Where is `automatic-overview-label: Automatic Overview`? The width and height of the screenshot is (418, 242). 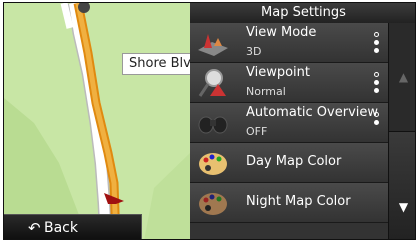
automatic-overview-label: Automatic Overview is located at coordinates (312, 112).